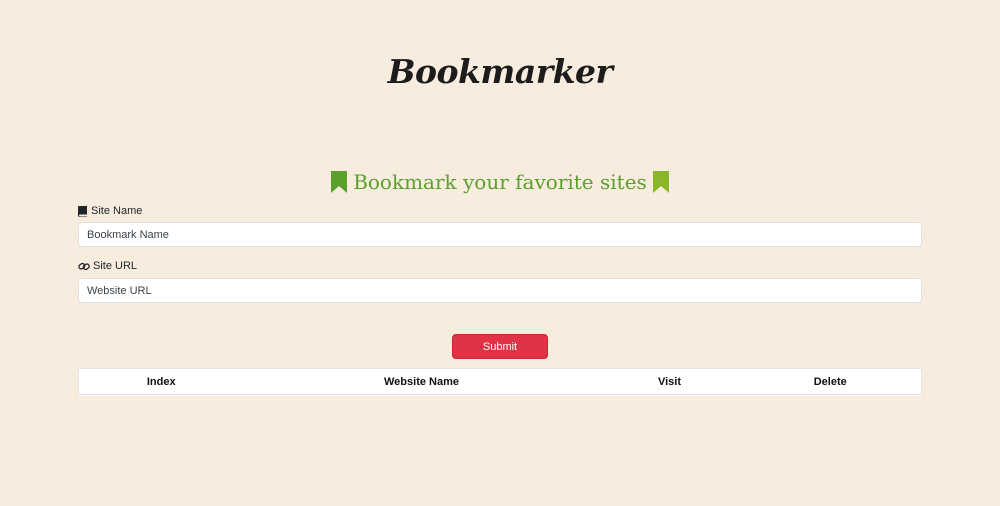 The height and width of the screenshot is (506, 1000). I want to click on column-header-website-name: Website Name, so click(421, 381).